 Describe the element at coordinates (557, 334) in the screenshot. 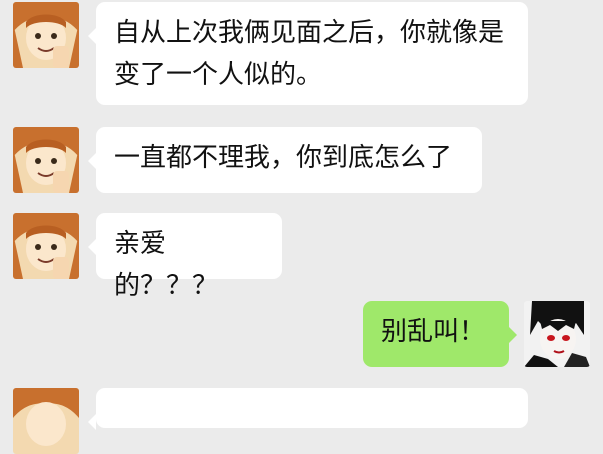

I see `boy-avatar` at that location.